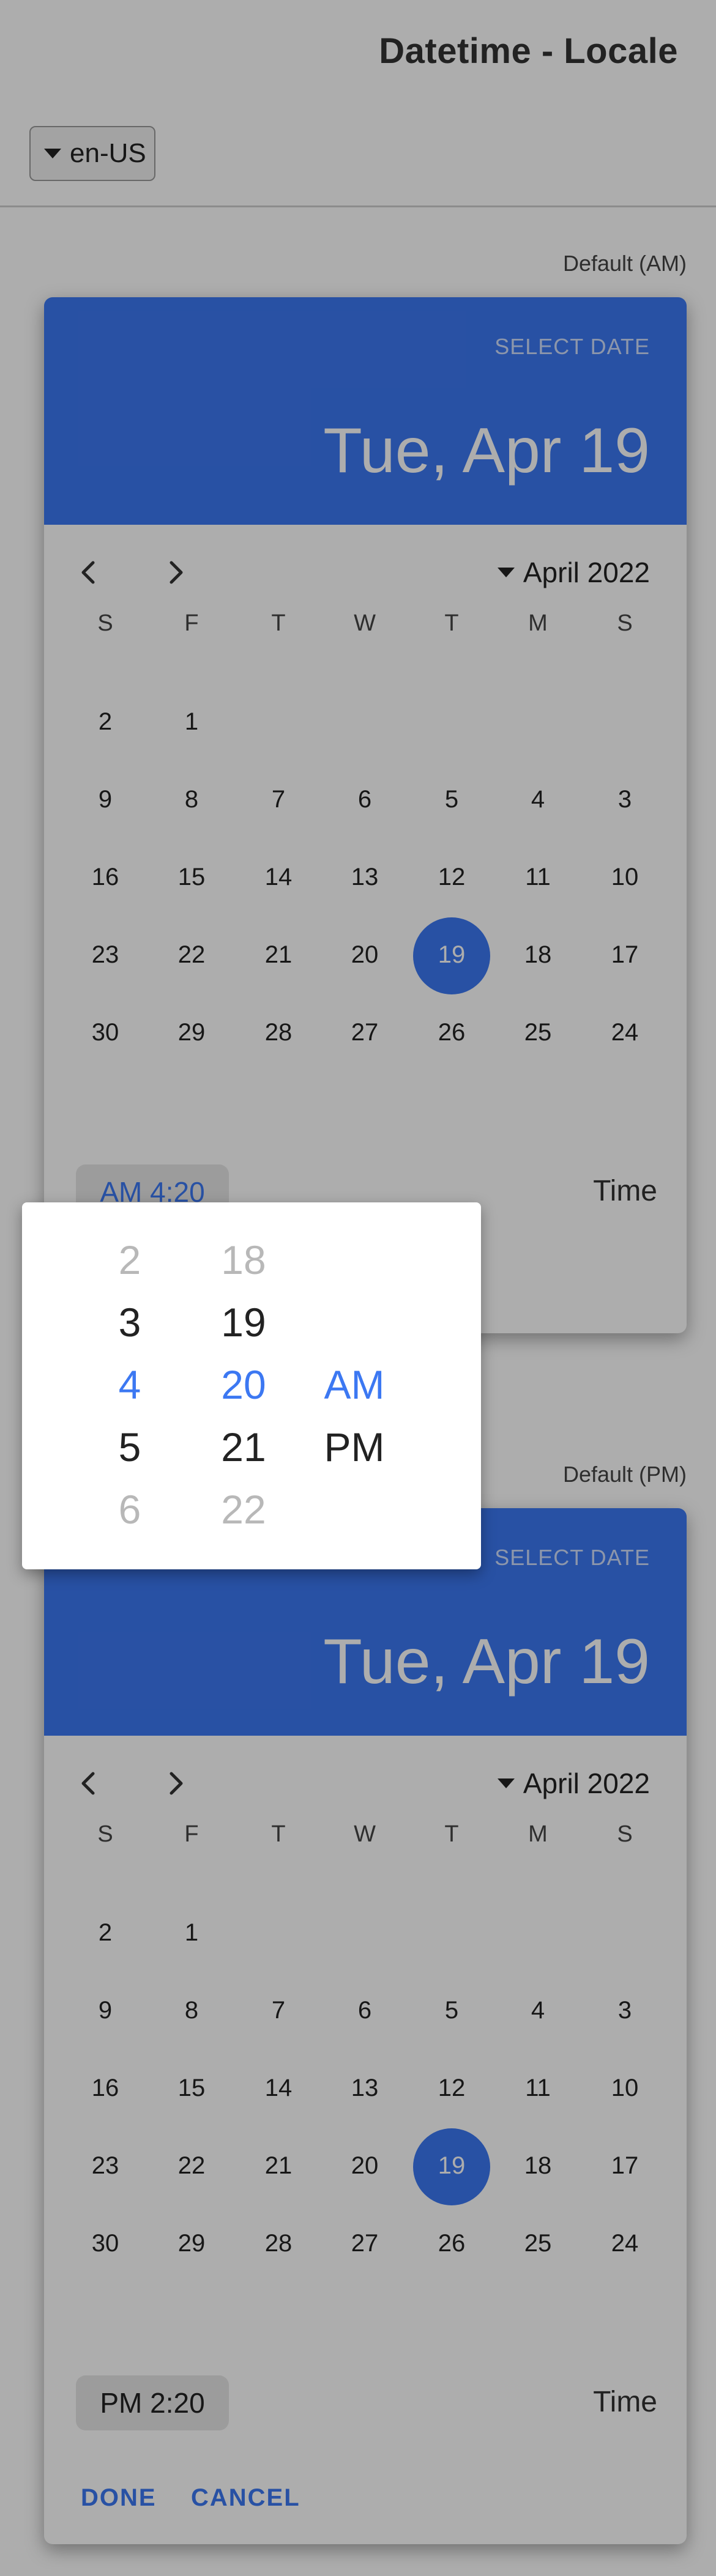  What do you see at coordinates (355, 1447) in the screenshot?
I see `period-option: PM` at bounding box center [355, 1447].